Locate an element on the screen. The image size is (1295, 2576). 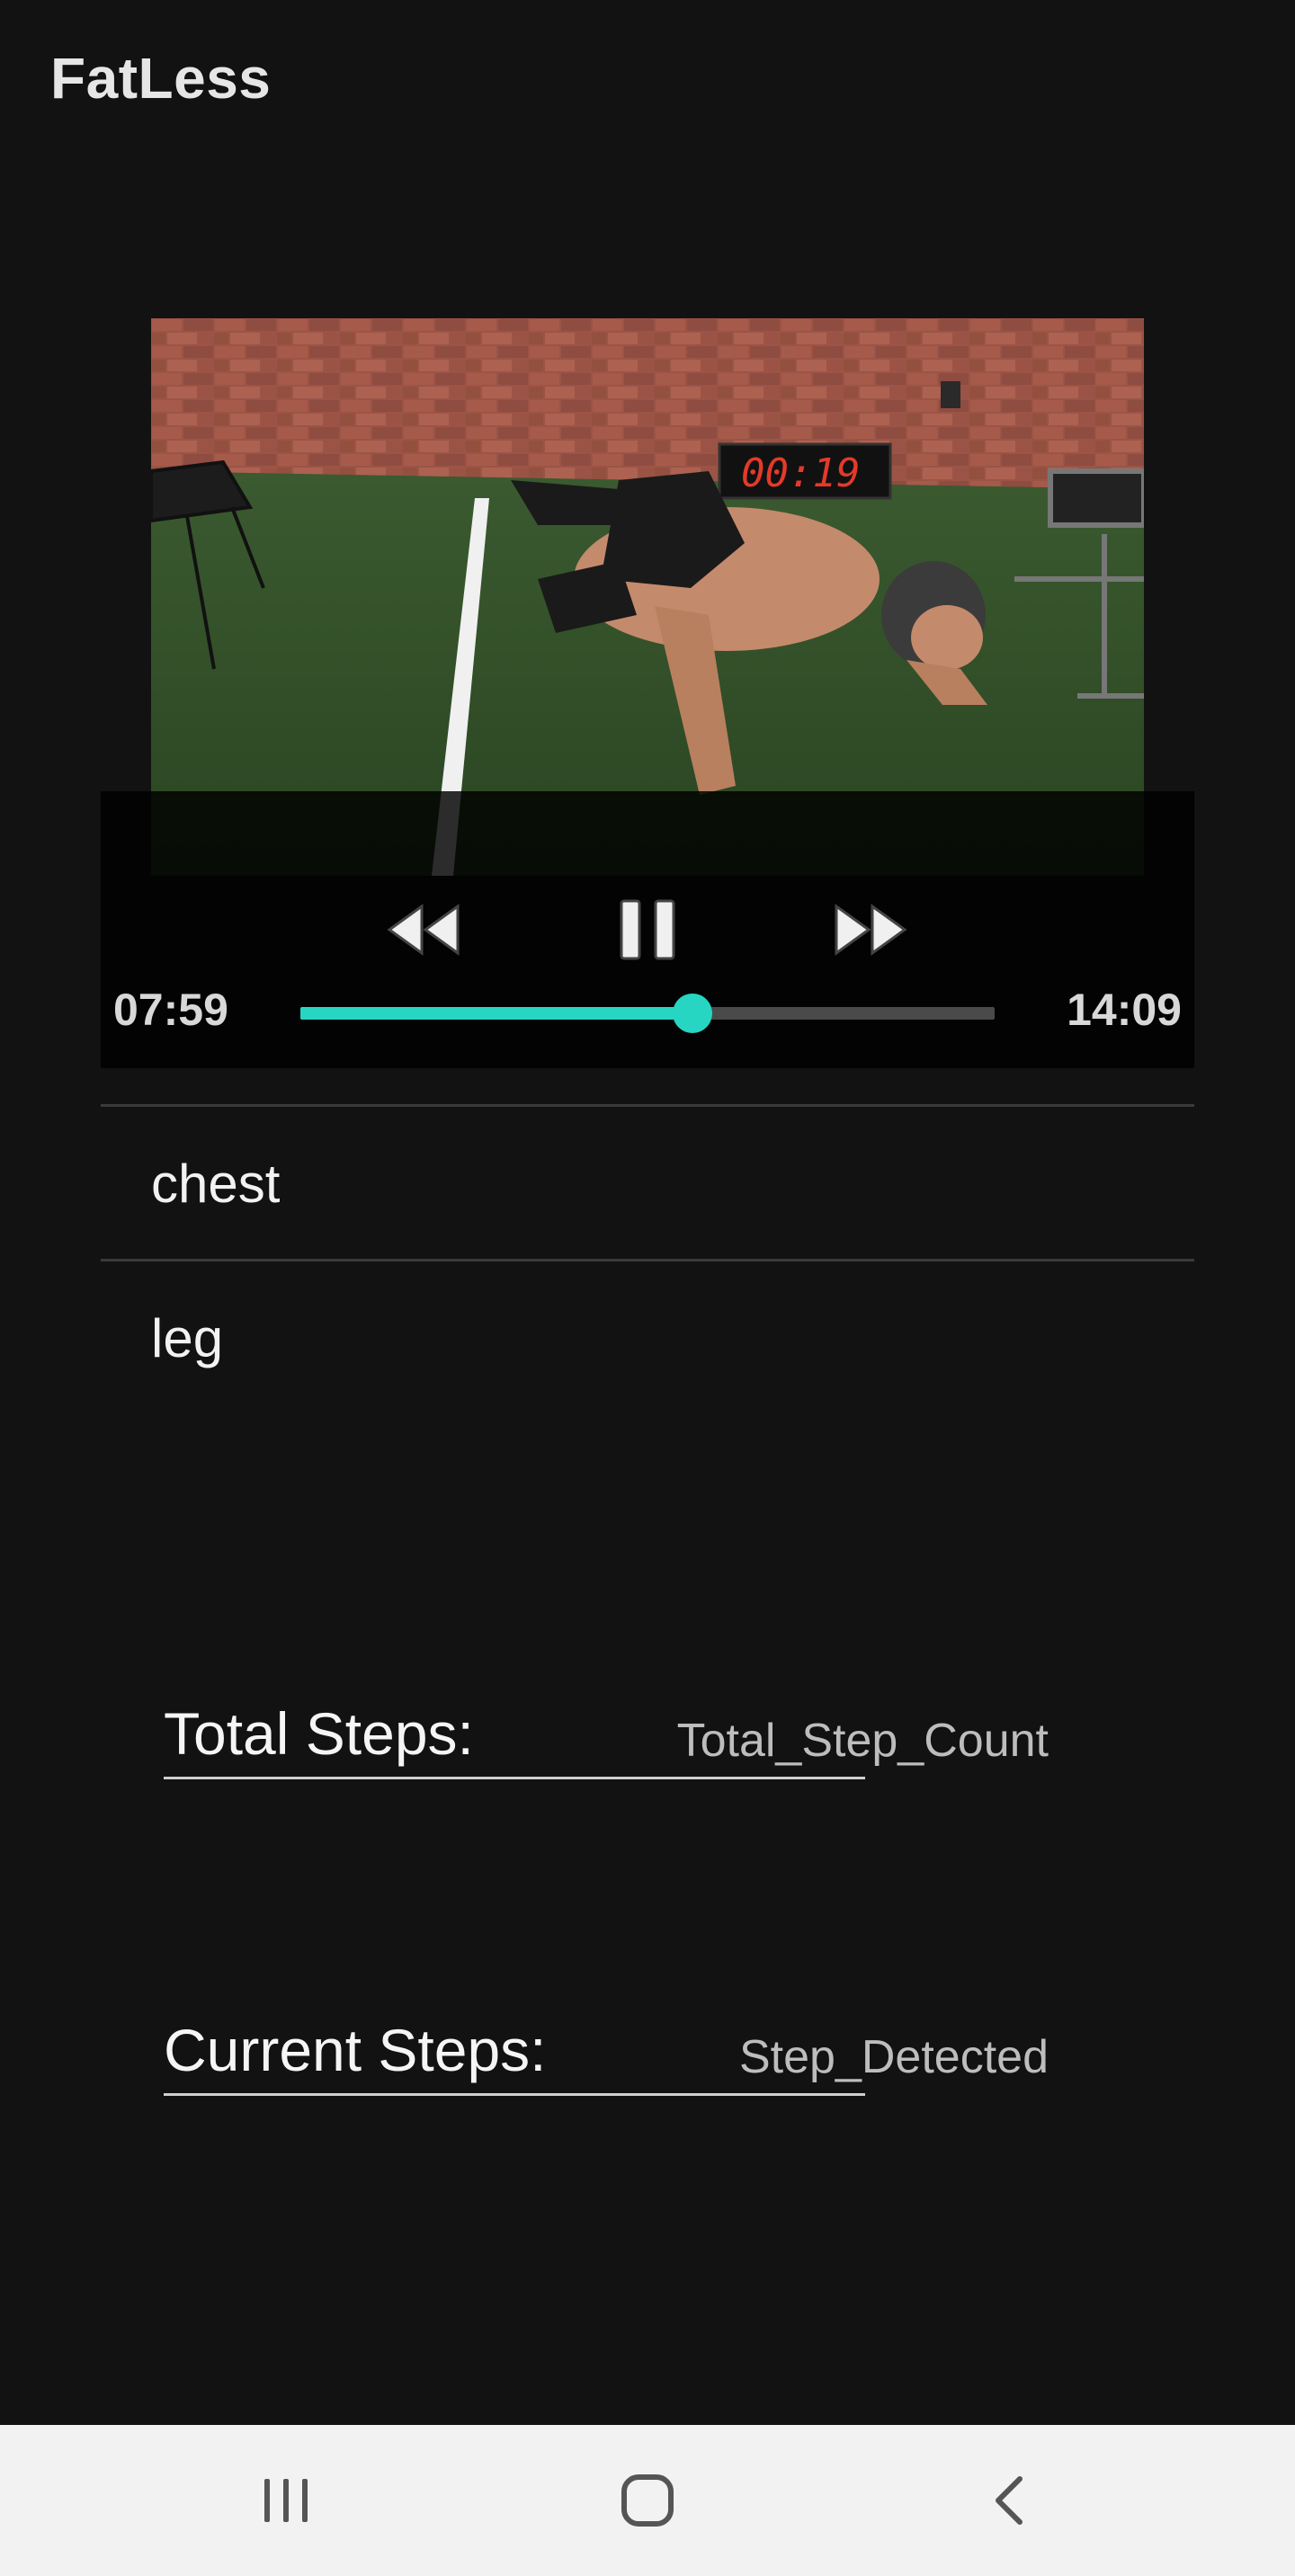
rewind-icon is located at coordinates (423, 930).